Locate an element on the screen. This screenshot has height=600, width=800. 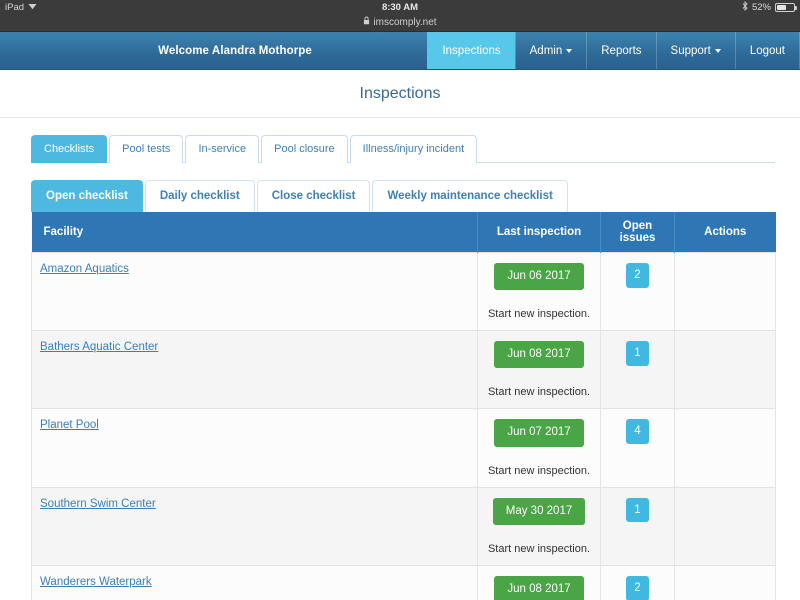
nav-item-label: Logout is located at coordinates (767, 50).